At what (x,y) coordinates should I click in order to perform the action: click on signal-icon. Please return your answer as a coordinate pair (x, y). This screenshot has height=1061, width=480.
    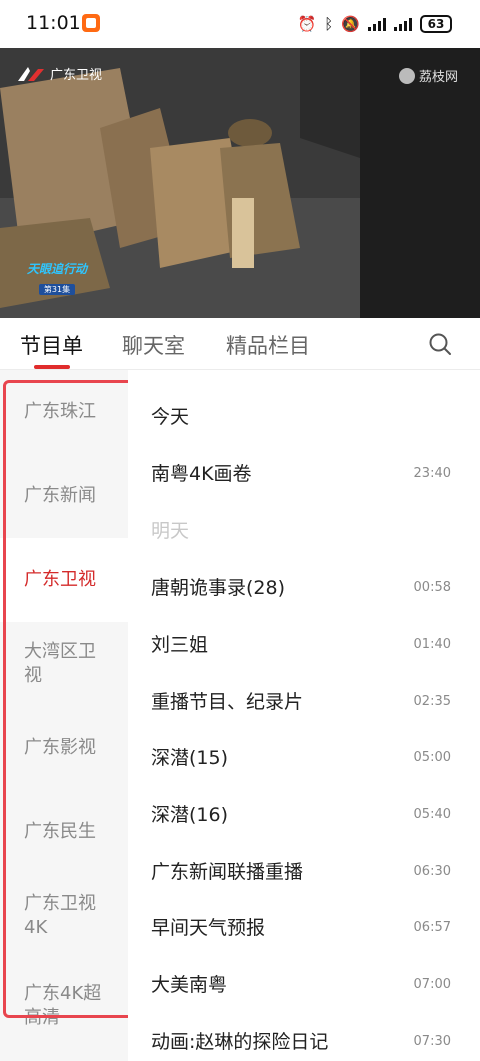
    Looking at the image, I should click on (377, 24).